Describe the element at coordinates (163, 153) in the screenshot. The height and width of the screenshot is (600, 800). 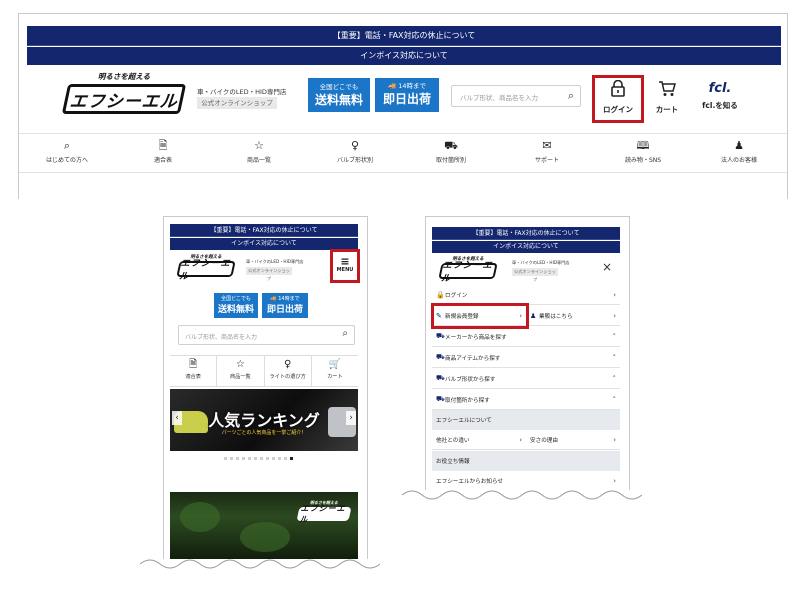
I see `nav-compatibility: 🗎 適合表` at that location.